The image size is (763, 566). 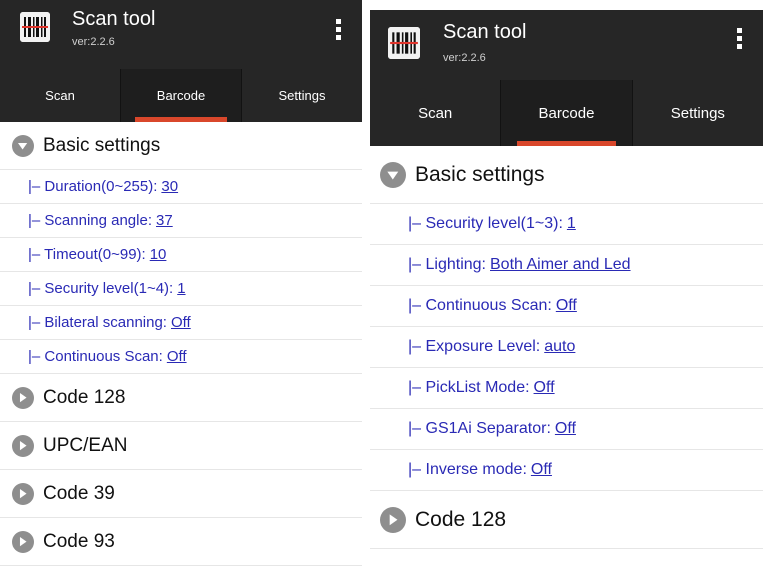 I want to click on setting-timeout: |– Timeout(0~99): 10, so click(x=181, y=255).